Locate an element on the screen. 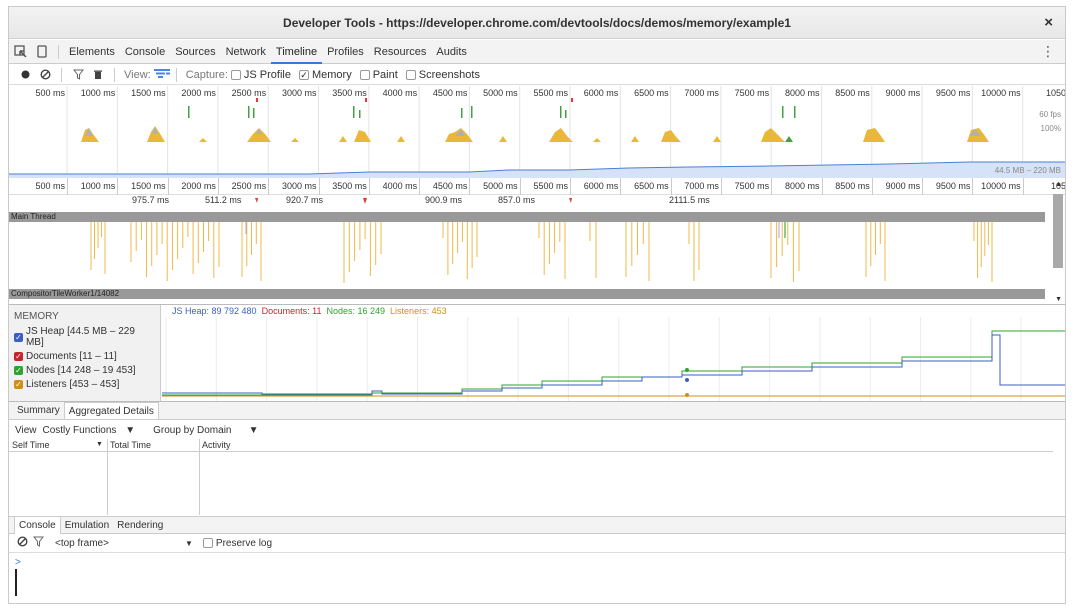  overview-graph is located at coordinates (537, 132).